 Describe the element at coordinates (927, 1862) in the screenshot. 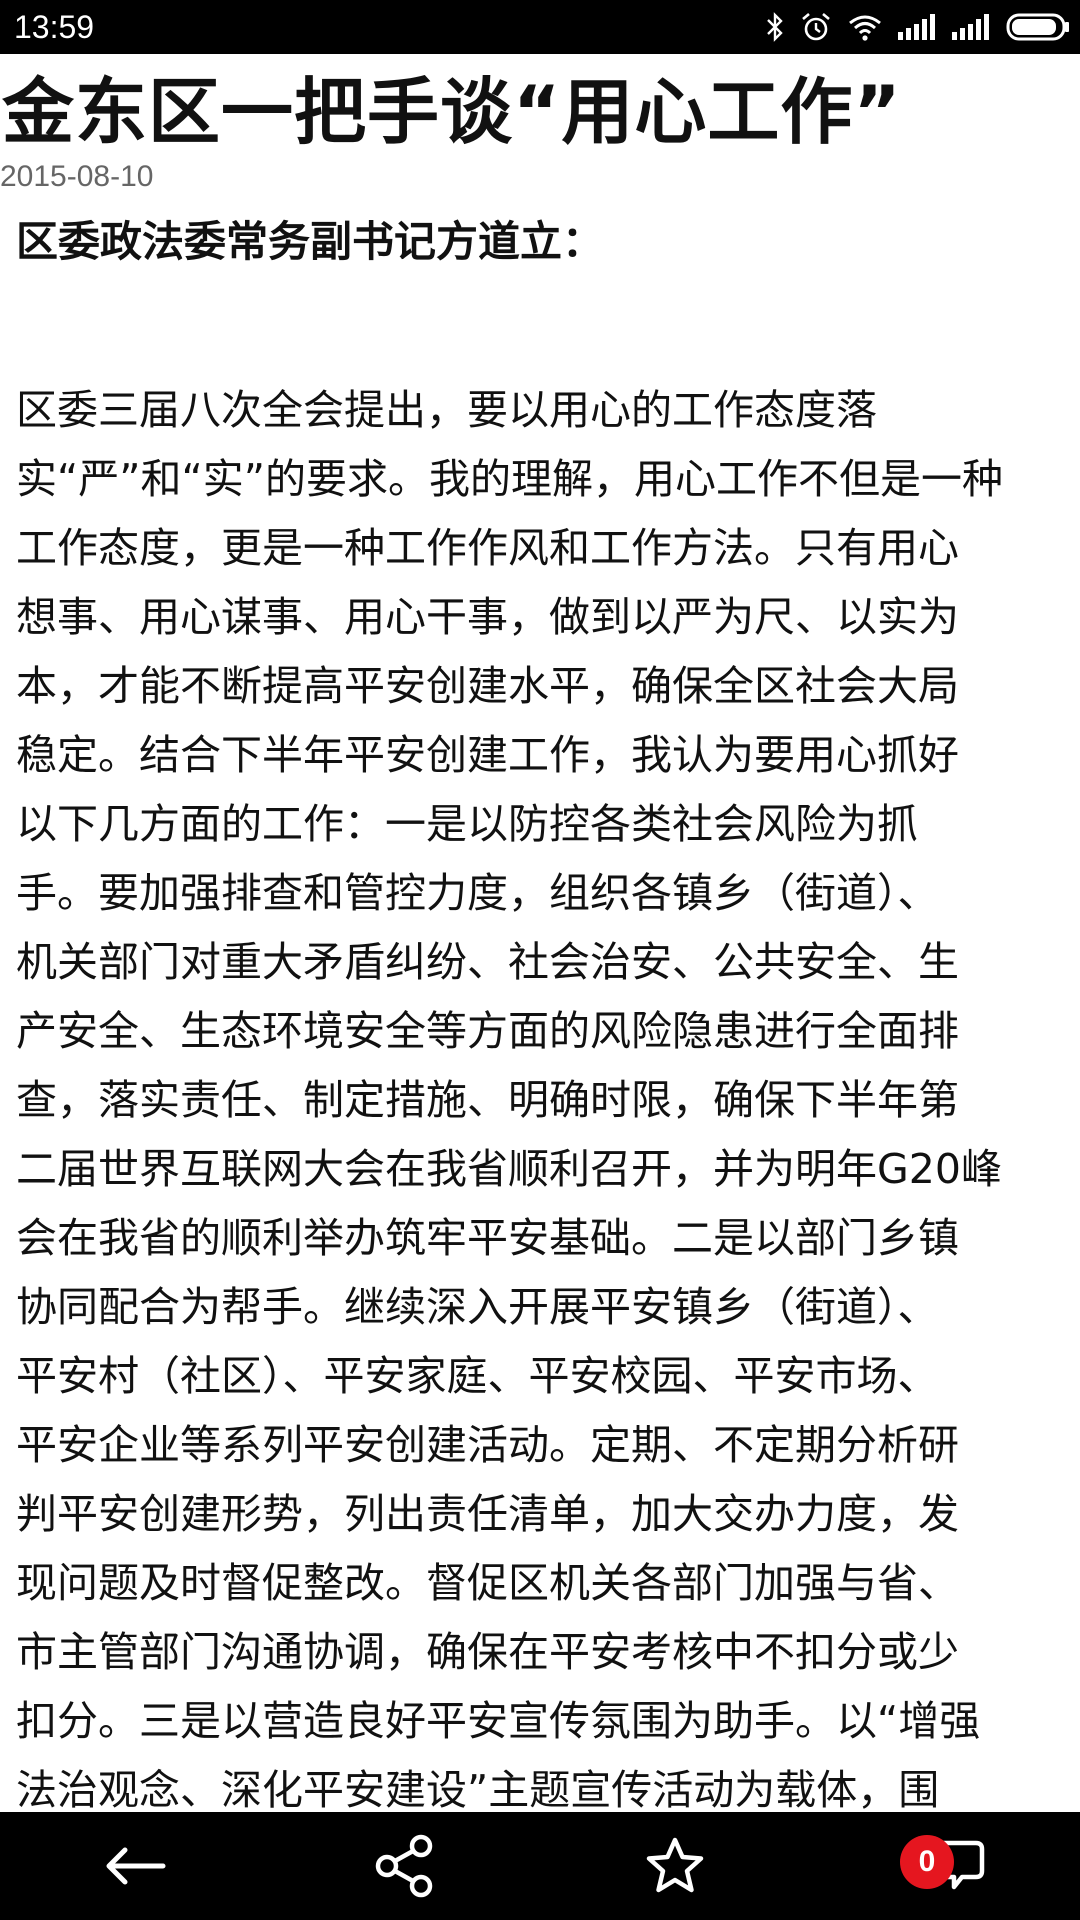

I see `comment-count-badge: 0` at that location.